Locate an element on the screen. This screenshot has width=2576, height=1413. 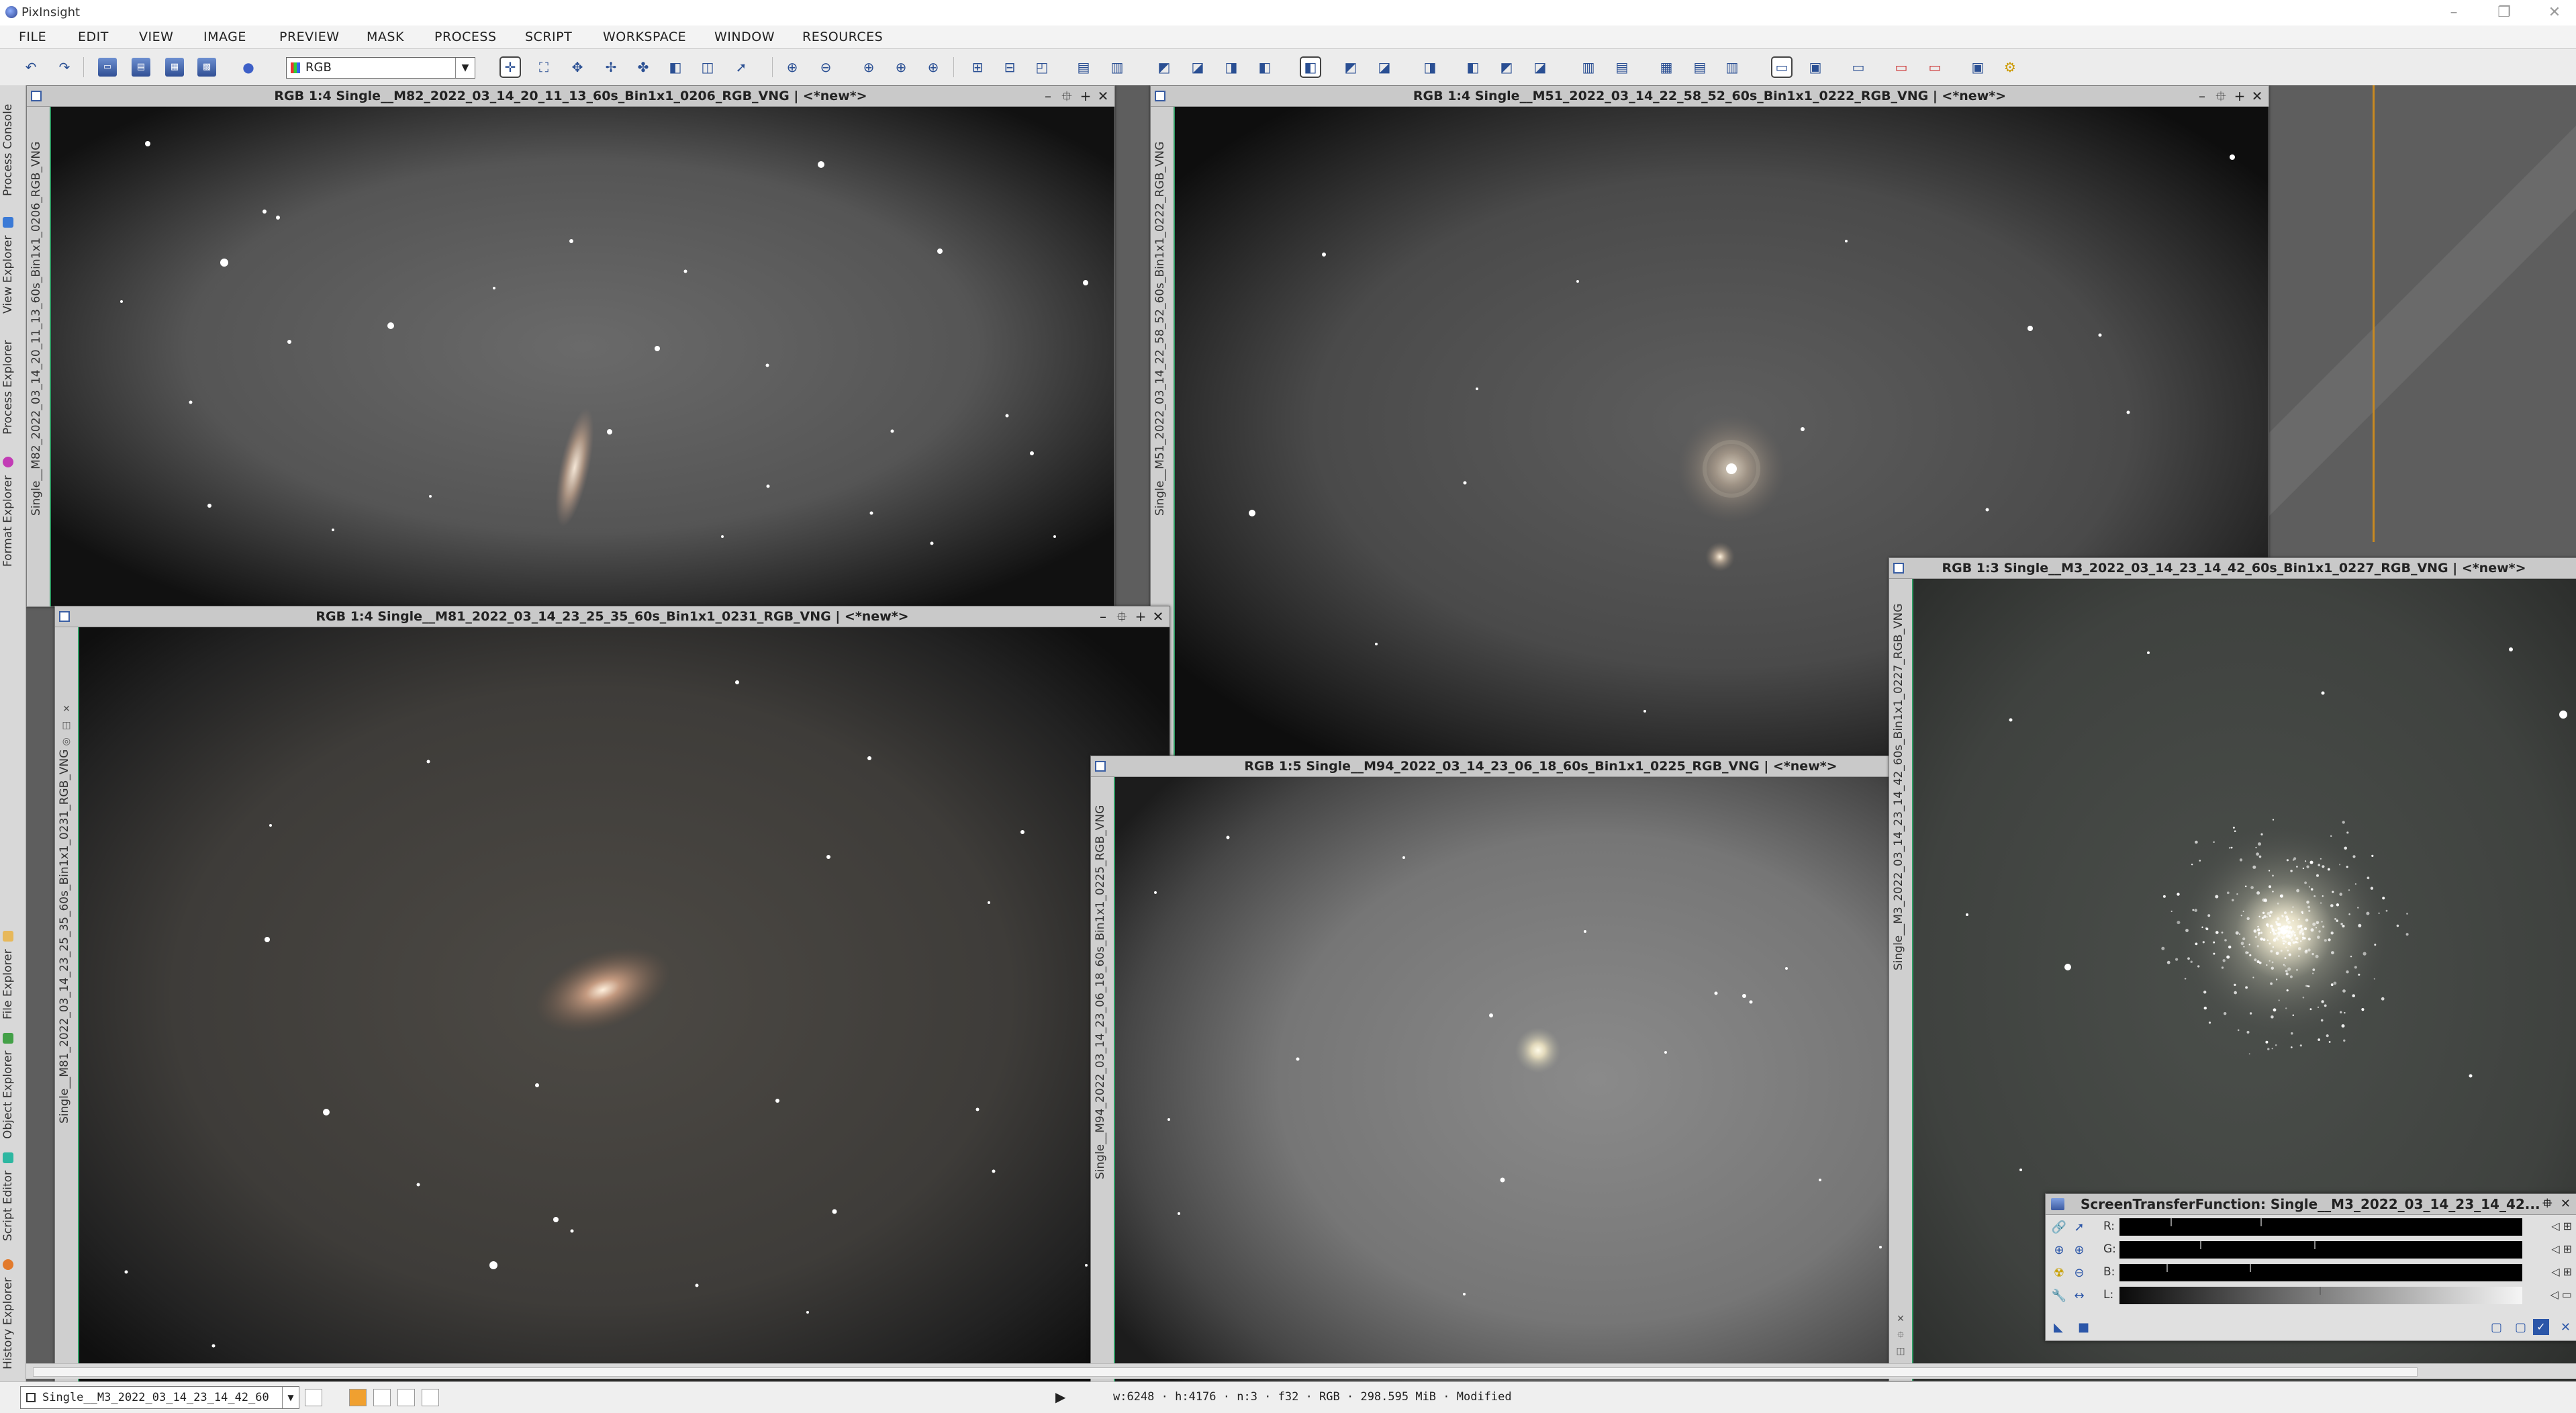
stf-link-icon: ◧ is located at coordinates (1310, 67).